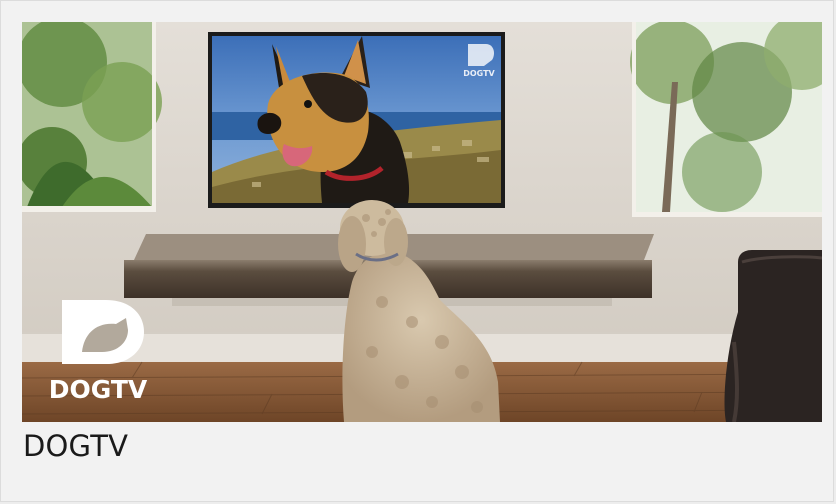 The width and height of the screenshot is (836, 504). I want to click on armchair, so click(773, 336).